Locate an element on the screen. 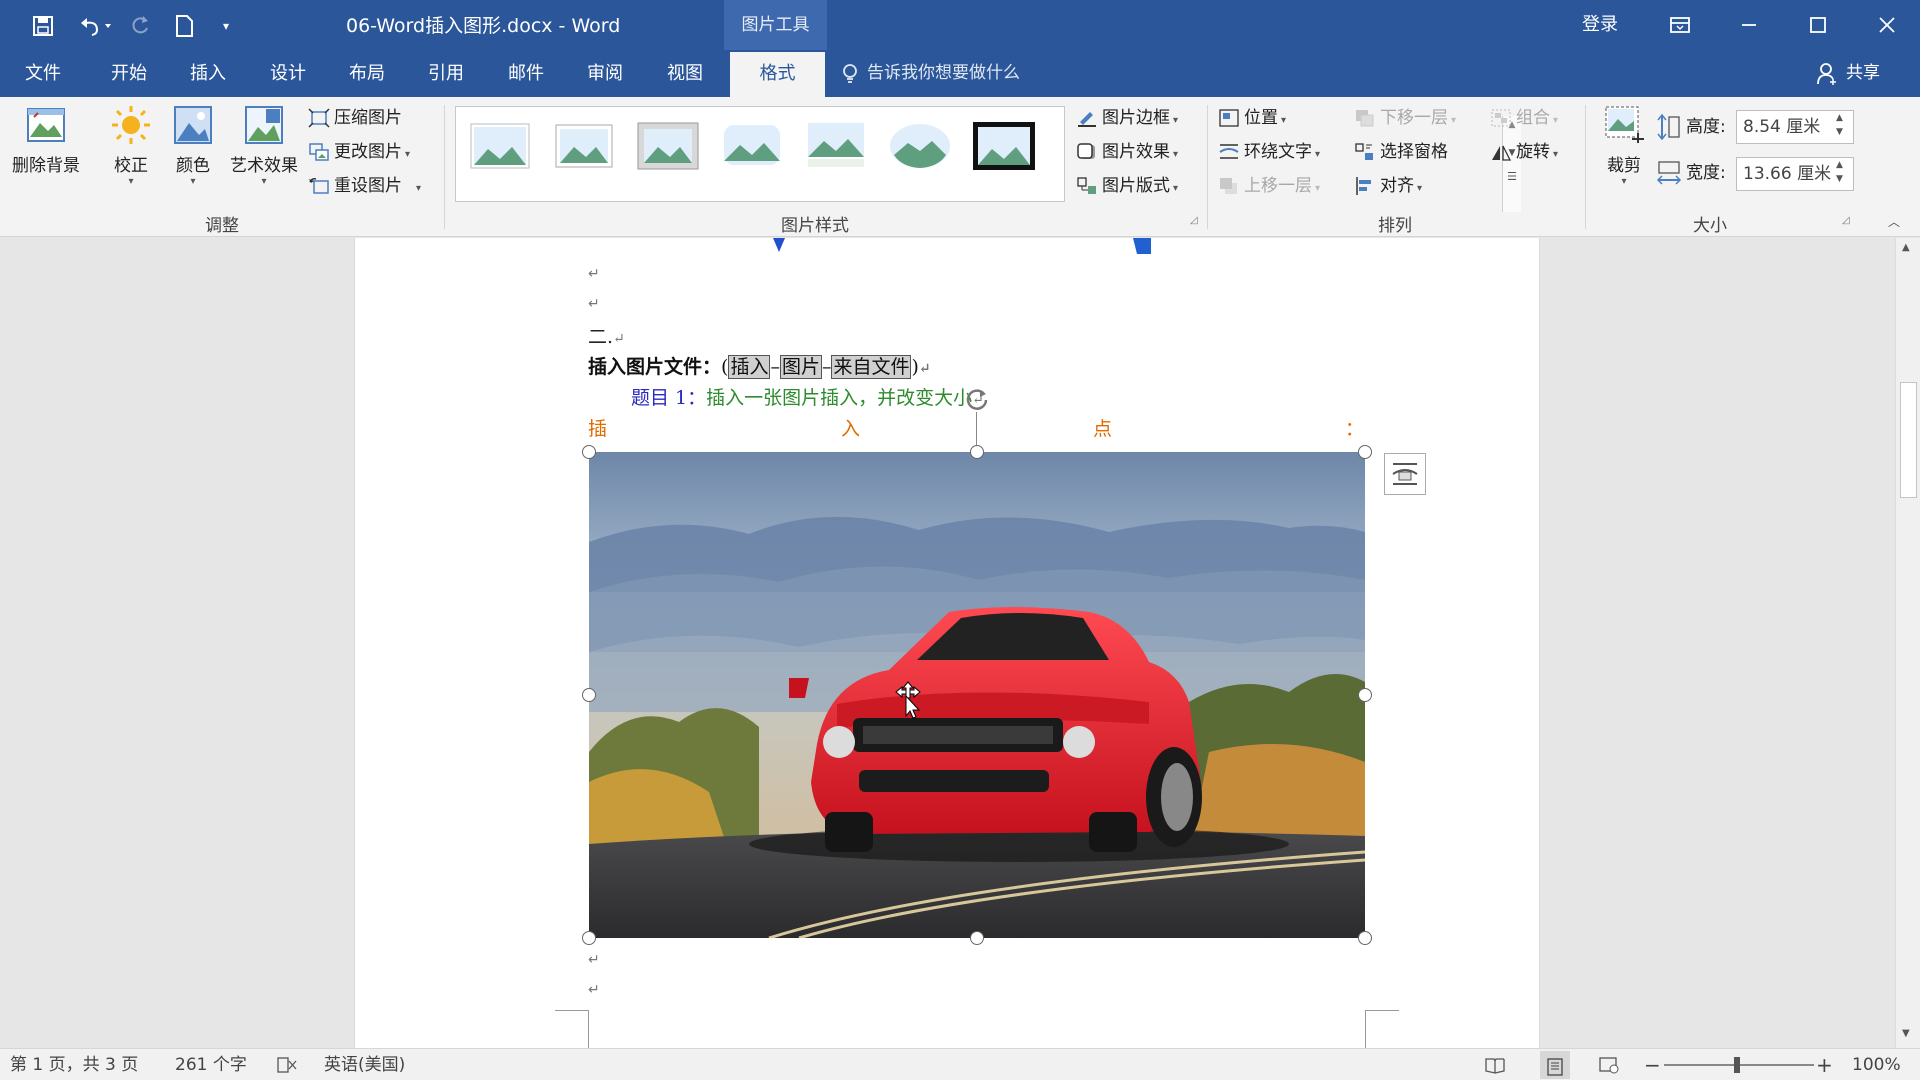 The width and height of the screenshot is (1920, 1080). login-link: 登录 is located at coordinates (1600, 25).